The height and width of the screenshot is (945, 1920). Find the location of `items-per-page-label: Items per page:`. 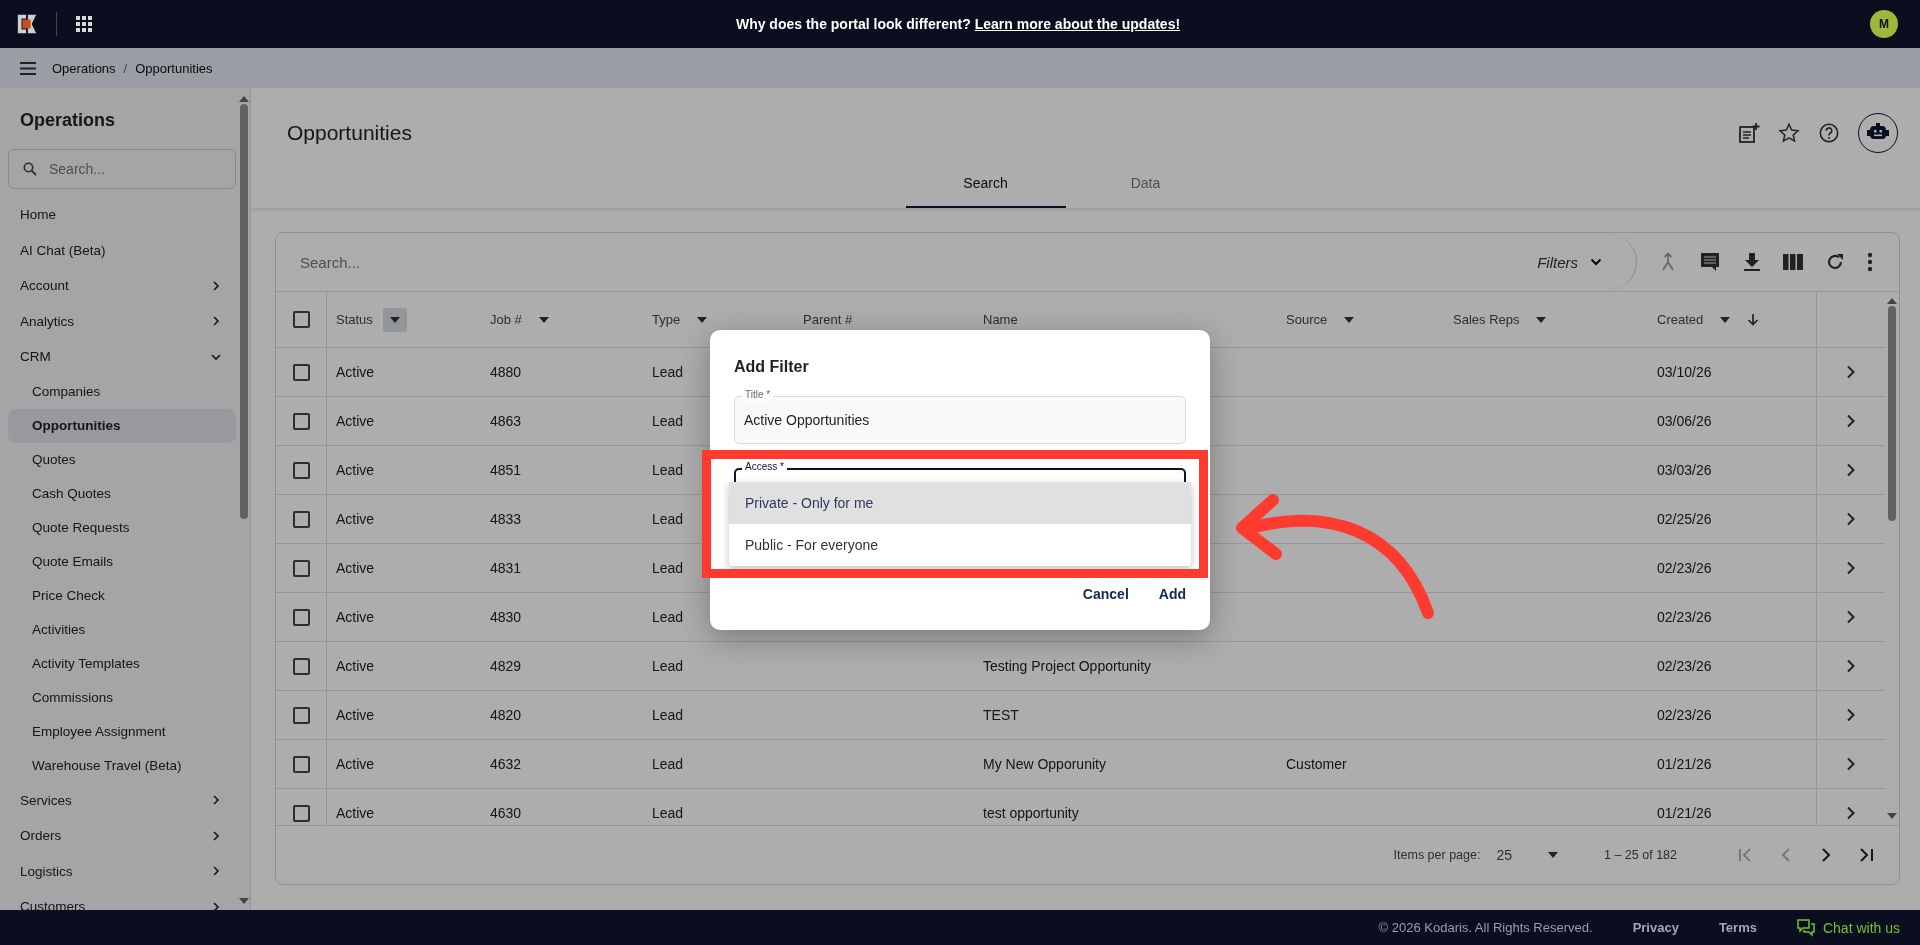

items-per-page-label: Items per page: is located at coordinates (1437, 855).